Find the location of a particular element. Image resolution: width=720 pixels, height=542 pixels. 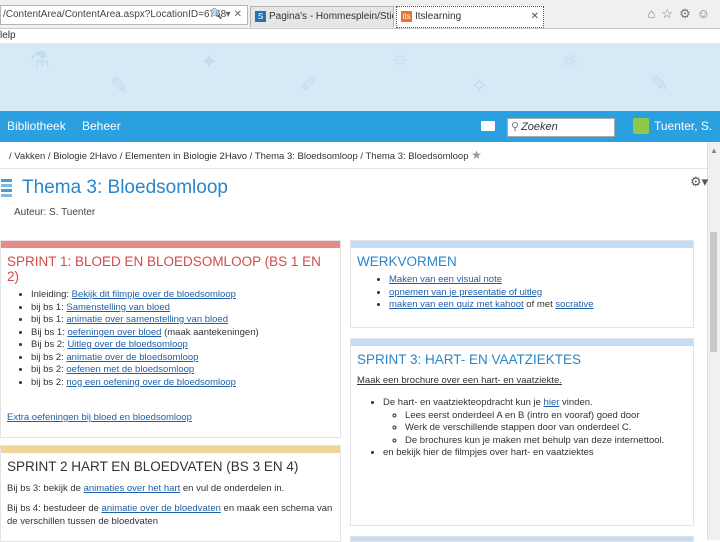

nav-beheer: Beheer is located at coordinates (101, 126).